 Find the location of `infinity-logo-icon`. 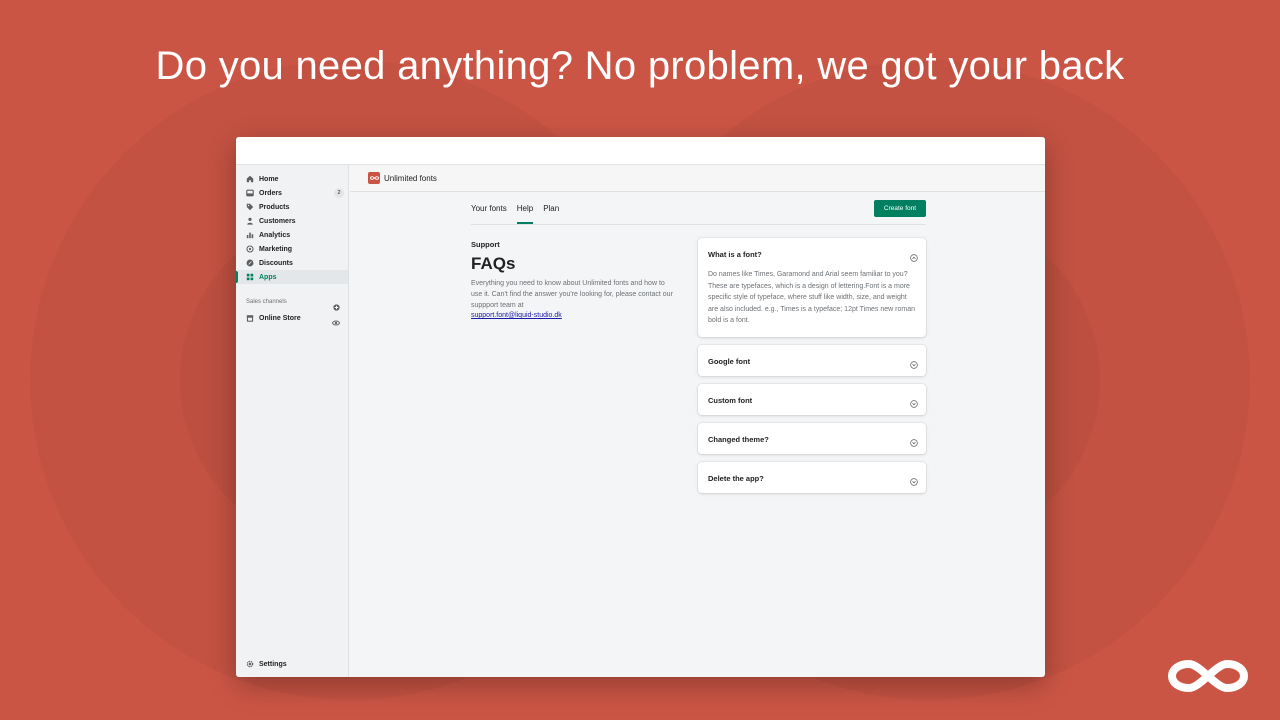

infinity-logo-icon is located at coordinates (1208, 676).